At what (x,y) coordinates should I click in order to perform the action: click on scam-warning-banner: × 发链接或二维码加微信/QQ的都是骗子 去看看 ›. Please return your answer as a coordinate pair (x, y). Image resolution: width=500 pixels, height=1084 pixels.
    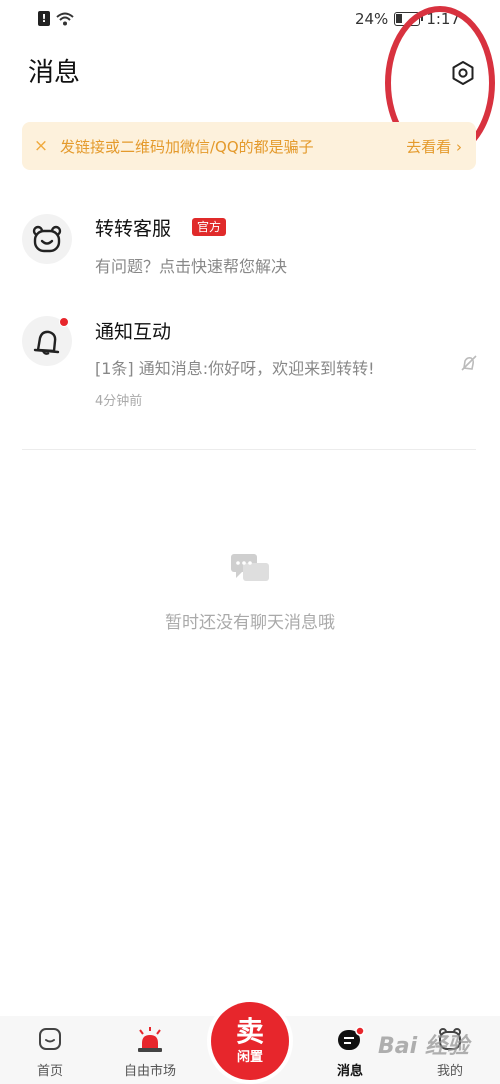
    Looking at the image, I should click on (249, 146).